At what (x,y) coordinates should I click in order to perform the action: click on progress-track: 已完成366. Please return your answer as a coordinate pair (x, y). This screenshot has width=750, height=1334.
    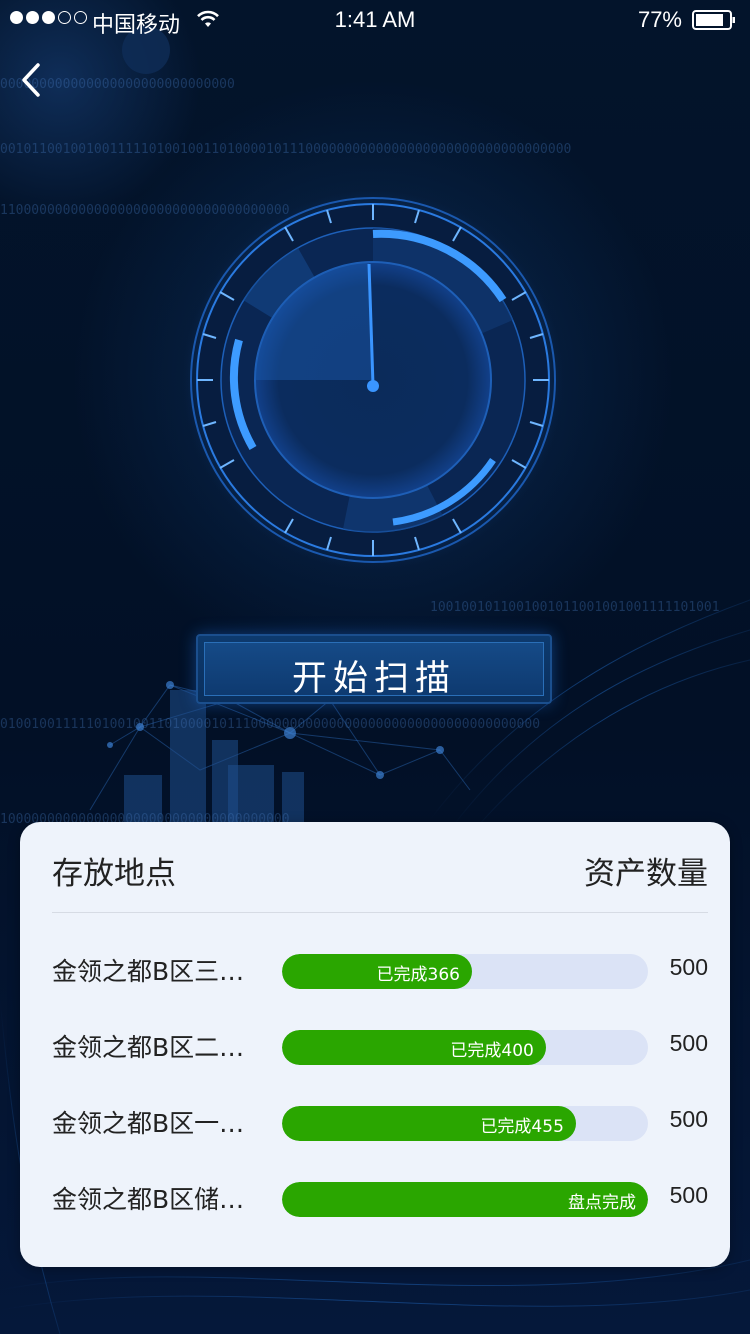
    Looking at the image, I should click on (465, 971).